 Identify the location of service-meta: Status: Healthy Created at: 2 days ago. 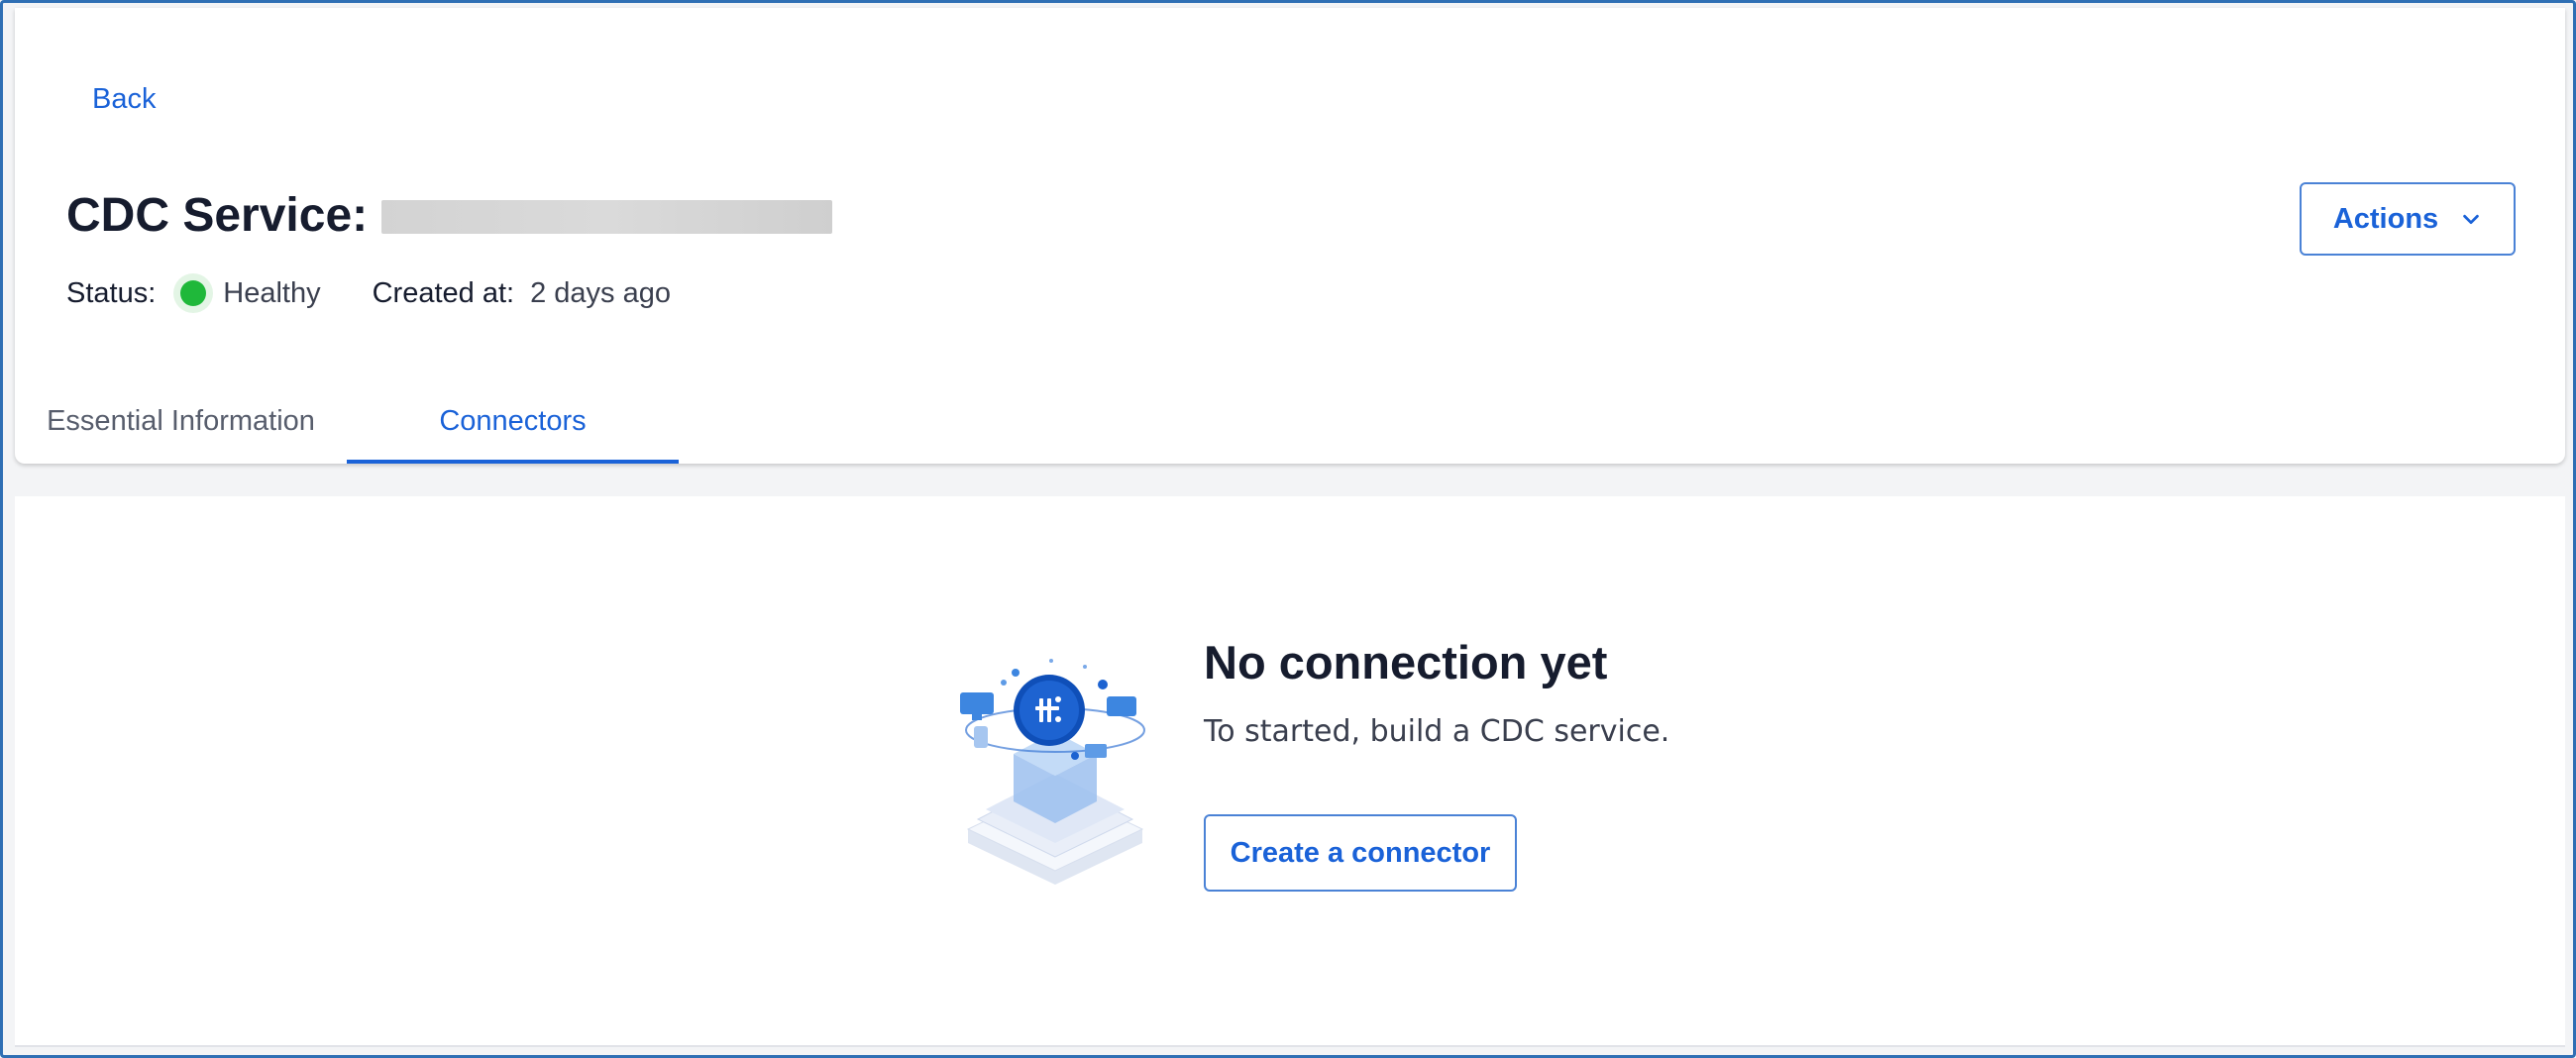
(369, 293).